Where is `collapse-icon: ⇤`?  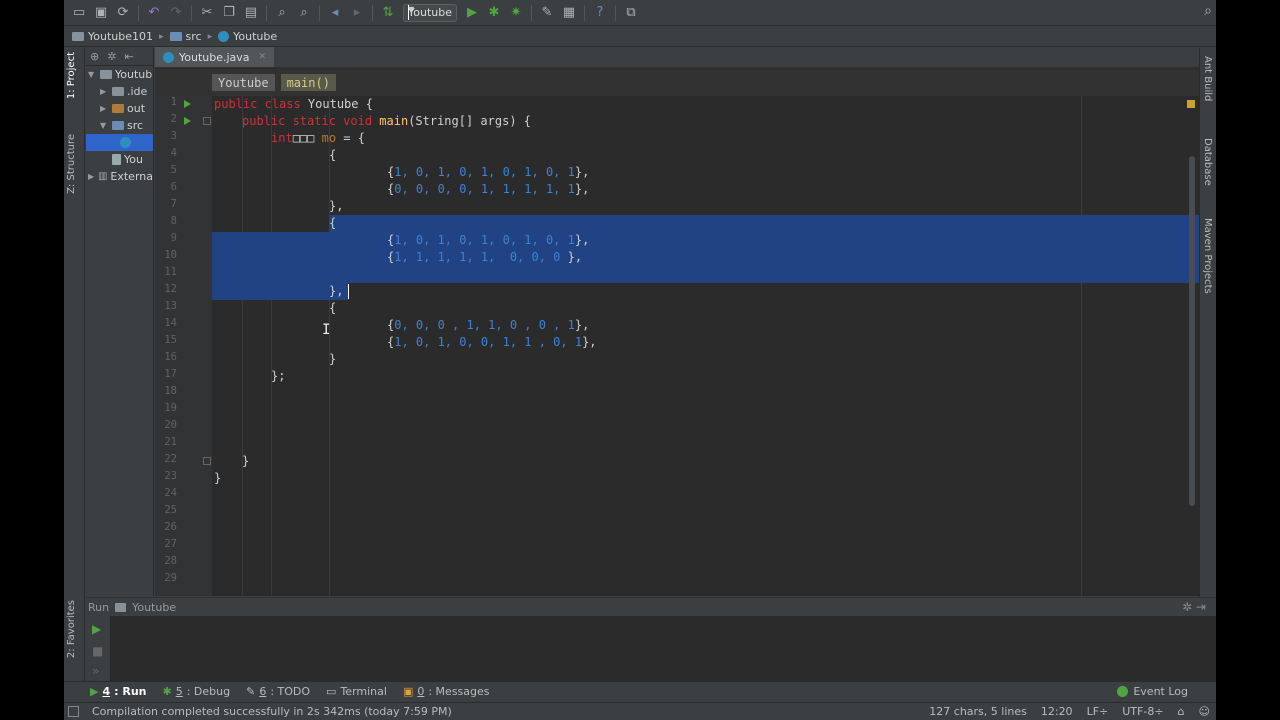 collapse-icon: ⇤ is located at coordinates (128, 56).